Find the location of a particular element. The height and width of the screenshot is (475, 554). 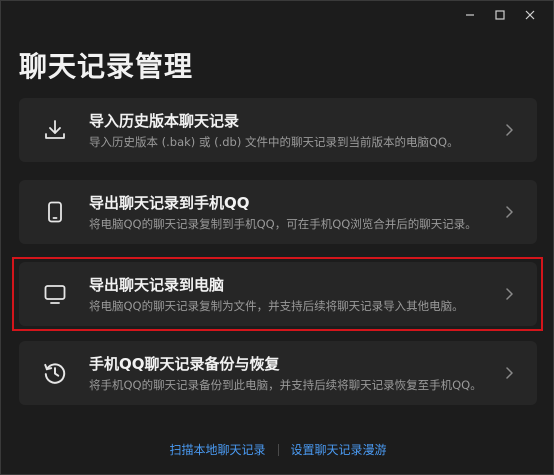

history-icon is located at coordinates (55, 373).